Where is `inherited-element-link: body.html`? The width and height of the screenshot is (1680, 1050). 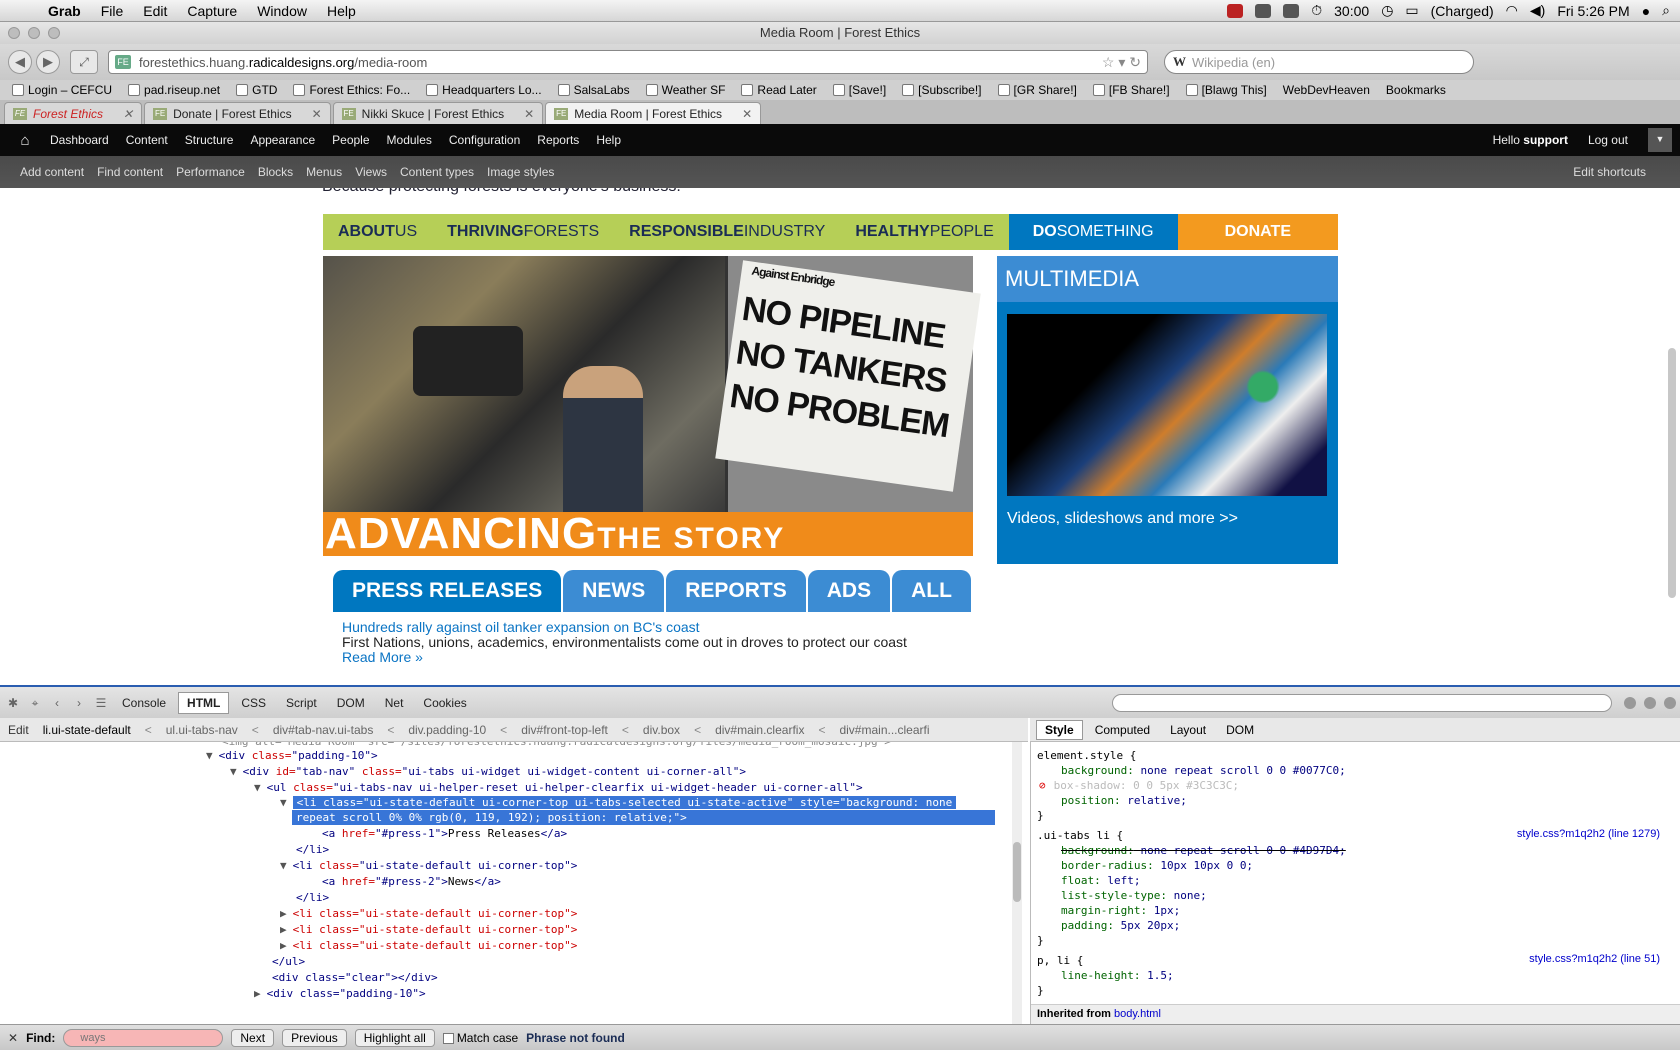
inherited-element-link: body.html is located at coordinates (1137, 1014).